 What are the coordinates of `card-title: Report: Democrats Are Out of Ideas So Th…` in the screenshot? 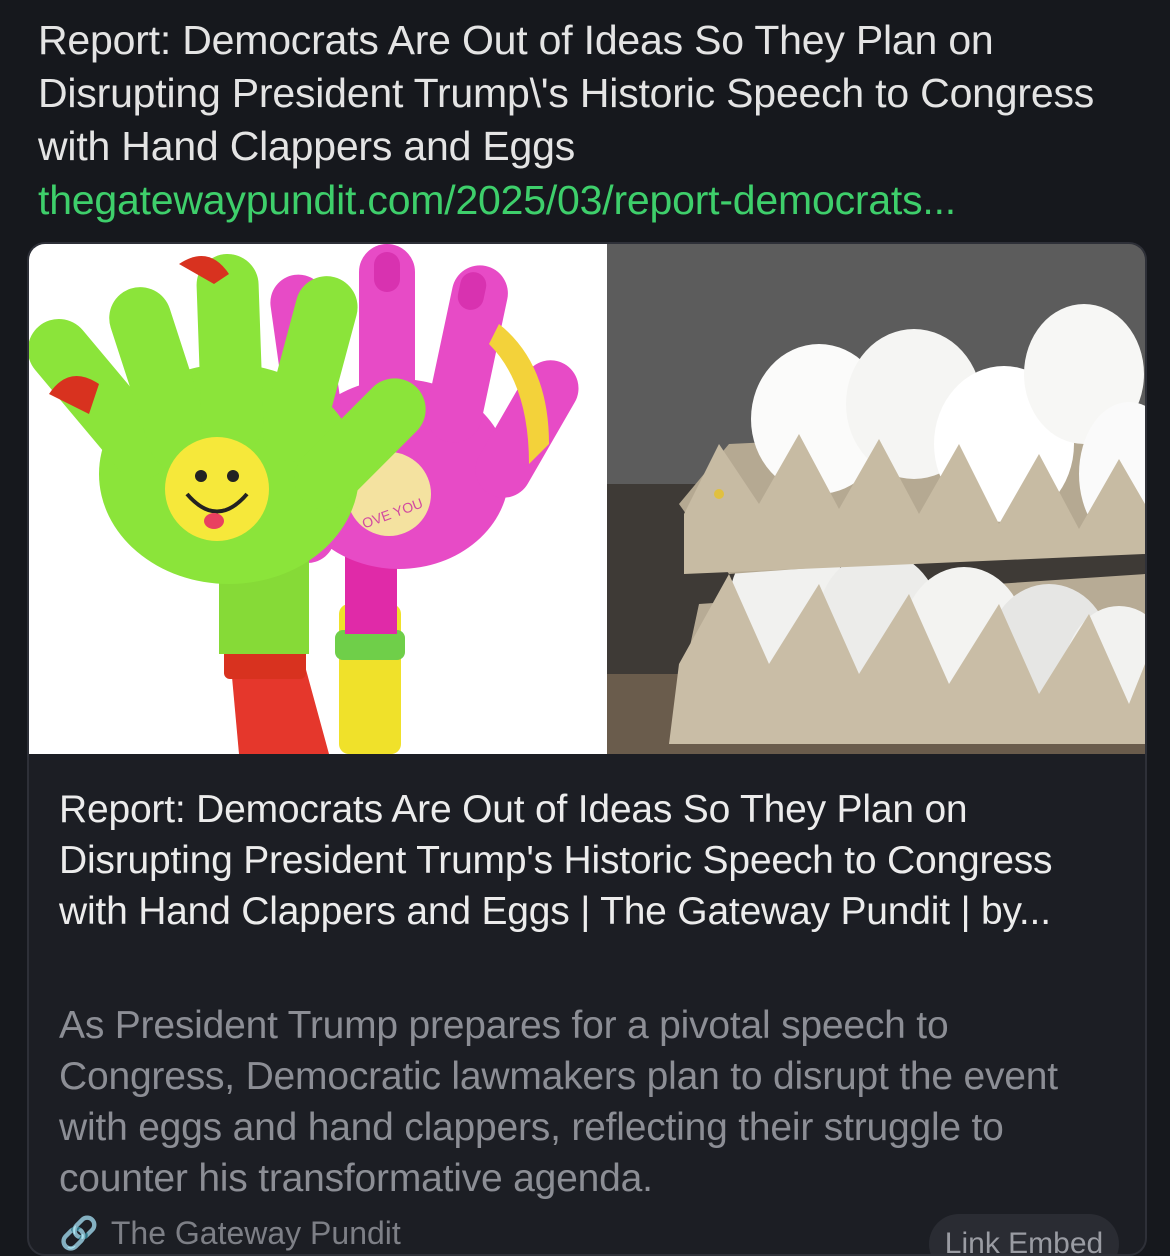 It's located at (589, 860).